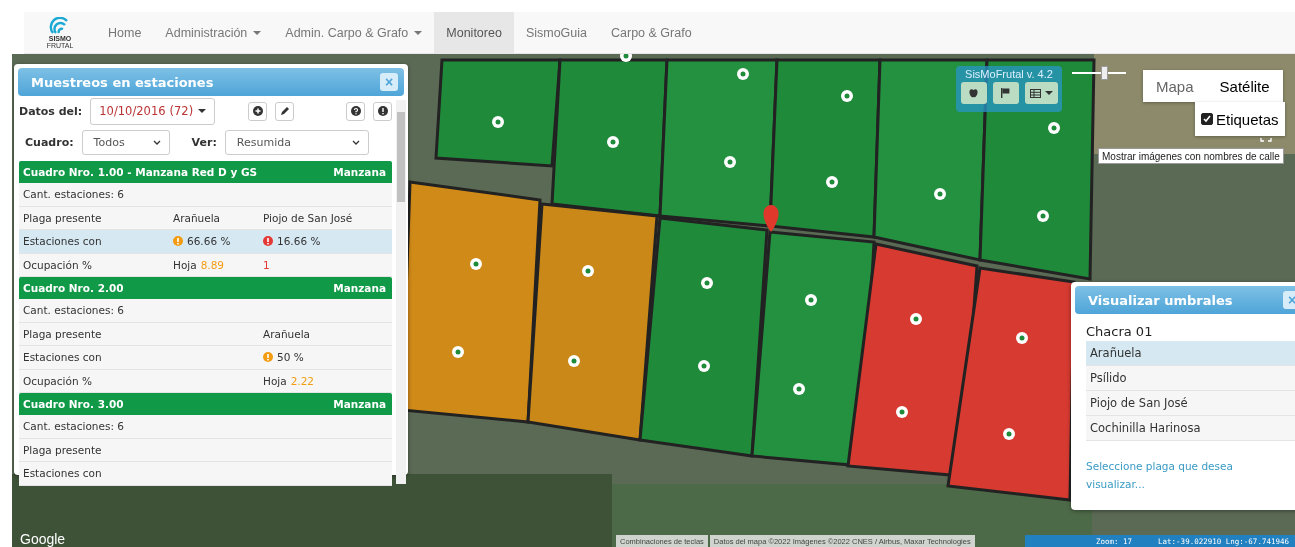  What do you see at coordinates (1120, 331) in the screenshot?
I see `farm-title: Chacra 01` at bounding box center [1120, 331].